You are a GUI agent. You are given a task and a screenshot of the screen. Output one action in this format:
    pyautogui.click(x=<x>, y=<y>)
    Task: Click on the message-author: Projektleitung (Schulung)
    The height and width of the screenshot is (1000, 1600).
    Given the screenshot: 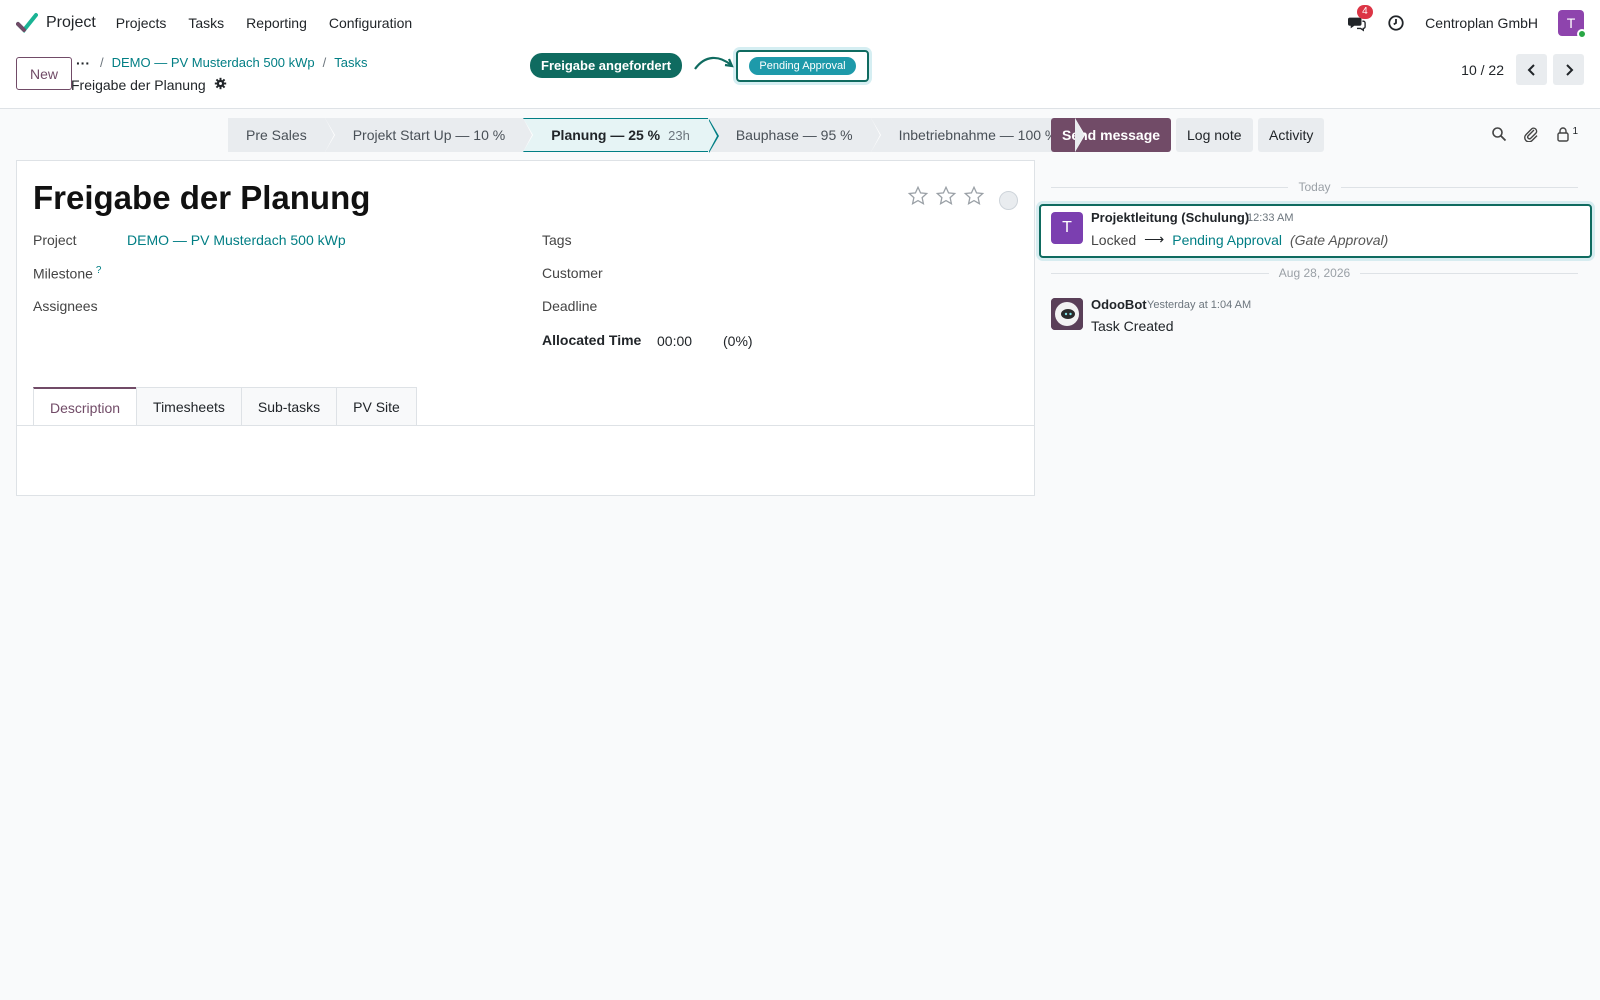 What is the action you would take?
    pyautogui.click(x=1170, y=217)
    